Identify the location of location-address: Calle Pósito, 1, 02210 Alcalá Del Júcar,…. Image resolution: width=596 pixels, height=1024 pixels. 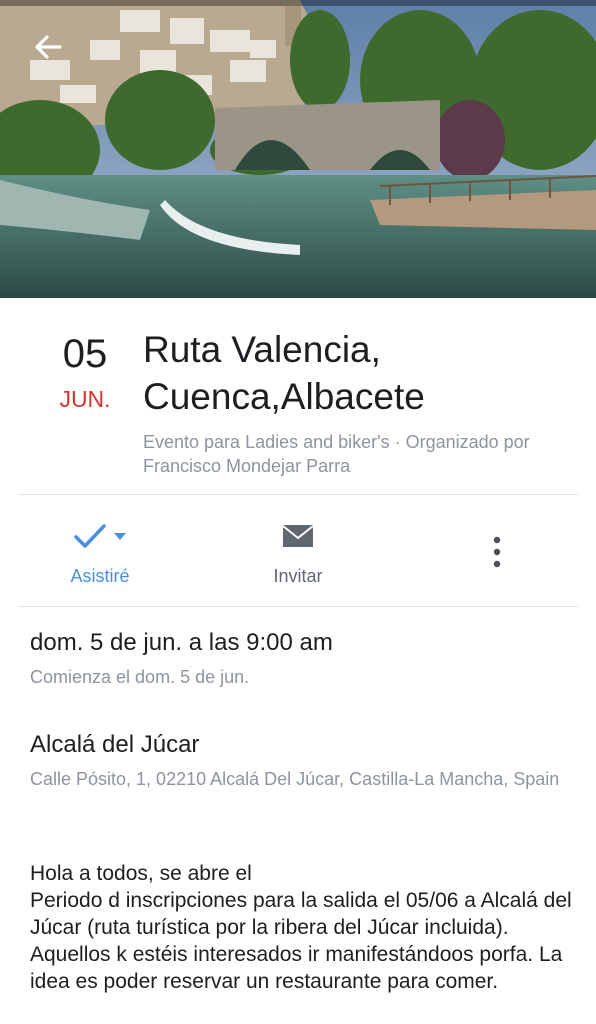
(295, 779).